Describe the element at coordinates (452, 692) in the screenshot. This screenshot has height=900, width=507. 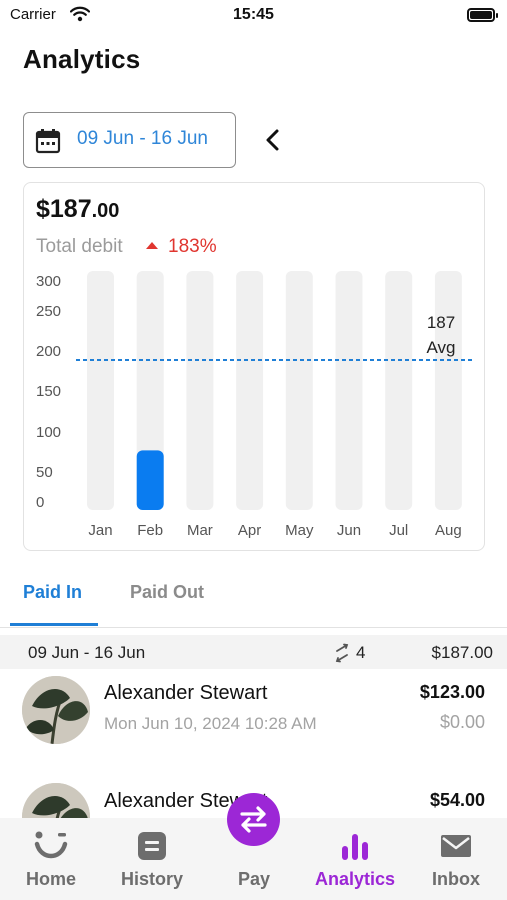
I see `transaction-amount: $123.00` at that location.